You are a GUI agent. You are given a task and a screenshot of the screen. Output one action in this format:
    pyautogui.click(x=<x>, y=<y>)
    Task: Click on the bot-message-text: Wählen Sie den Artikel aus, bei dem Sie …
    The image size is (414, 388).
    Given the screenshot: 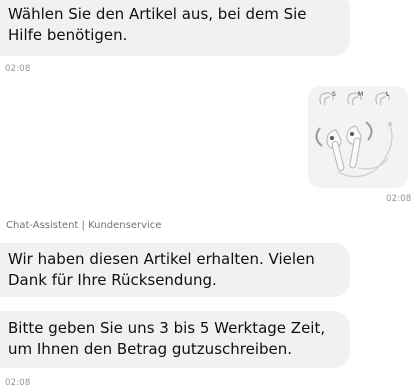 What is the action you would take?
    pyautogui.click(x=157, y=24)
    